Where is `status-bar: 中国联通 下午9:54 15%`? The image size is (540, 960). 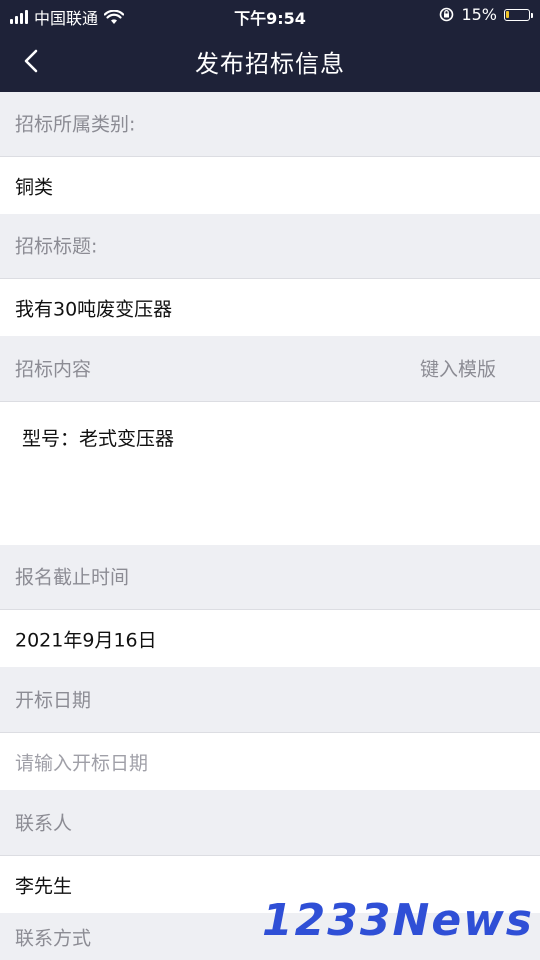 status-bar: 中国联通 下午9:54 15% is located at coordinates (270, 15).